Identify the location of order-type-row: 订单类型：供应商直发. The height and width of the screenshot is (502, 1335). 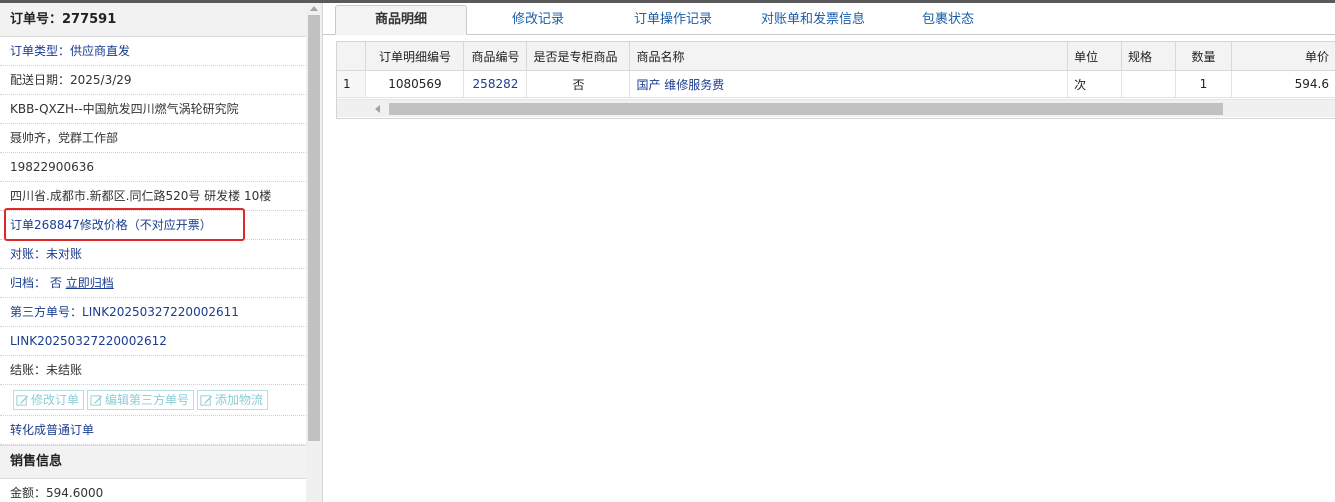
(153, 51).